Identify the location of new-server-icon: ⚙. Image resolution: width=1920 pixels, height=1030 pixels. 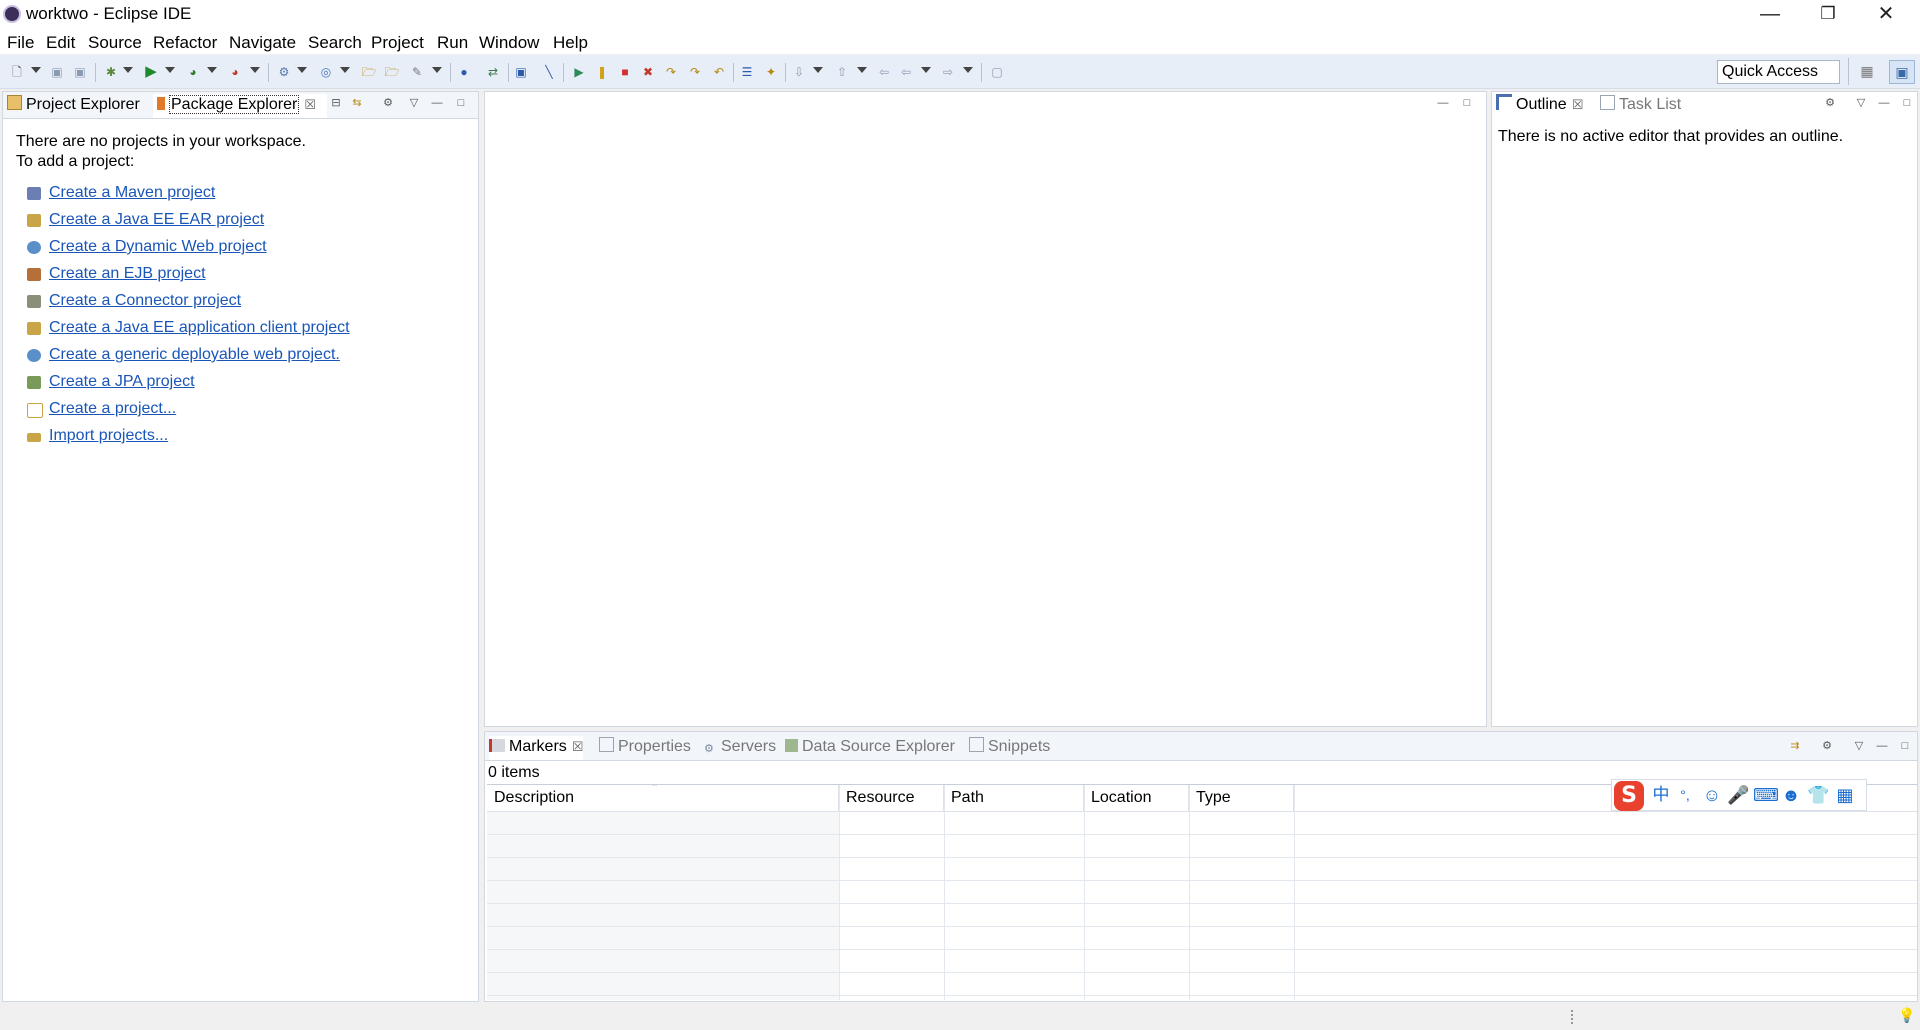
(284, 72).